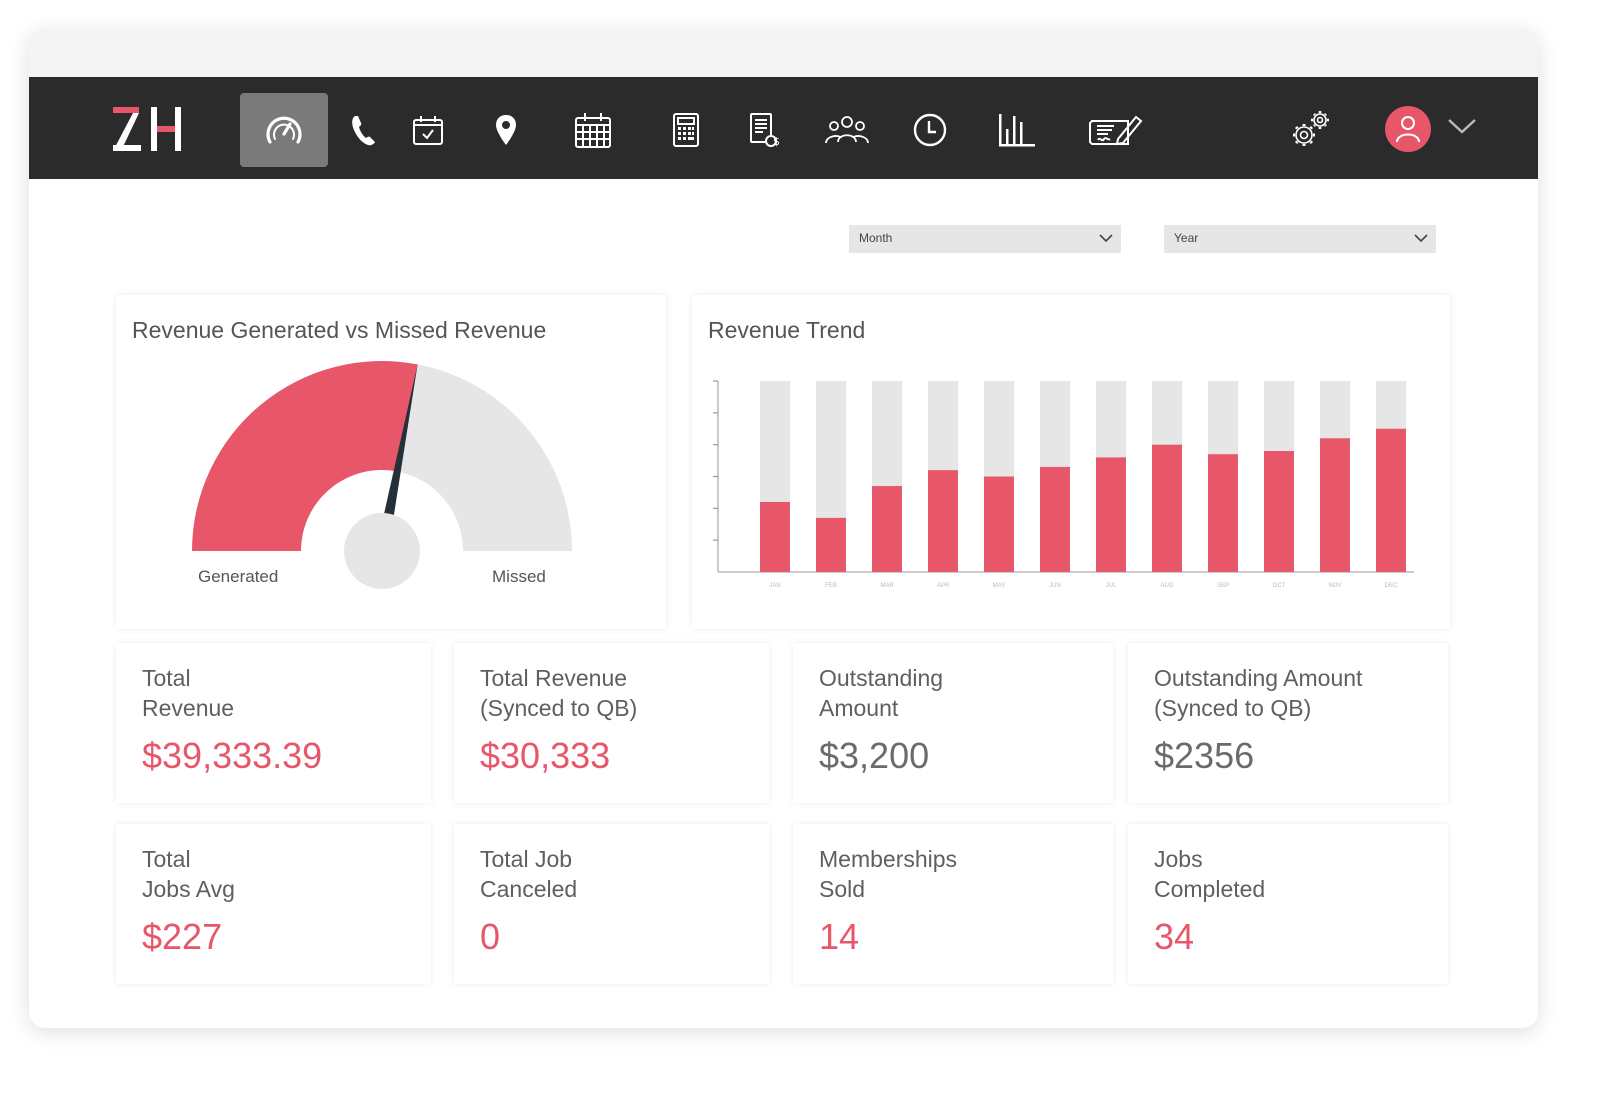 Image resolution: width=1620 pixels, height=1093 pixels. Describe the element at coordinates (273, 723) in the screenshot. I see `stat-card: Total Revenue $39,333.39` at that location.